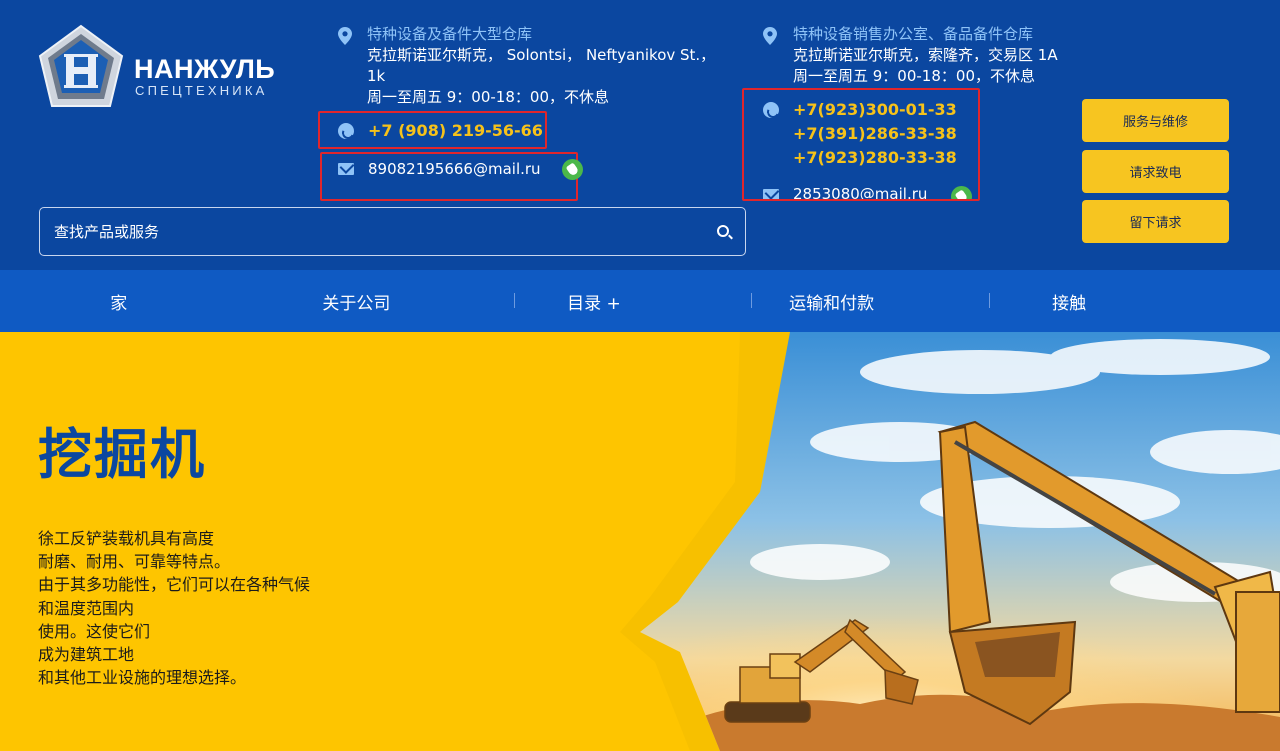 The image size is (1280, 751). Describe the element at coordinates (1155, 120) in the screenshot. I see `service-repair-button: 服务与维修` at that location.